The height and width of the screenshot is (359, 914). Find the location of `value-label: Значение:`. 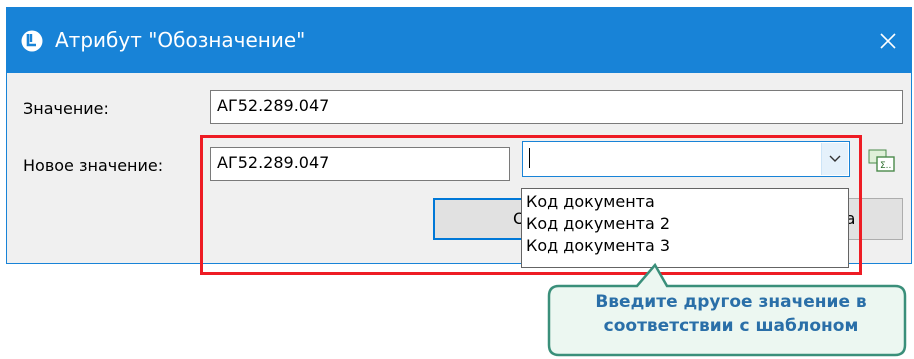

value-label: Значение: is located at coordinates (66, 108).